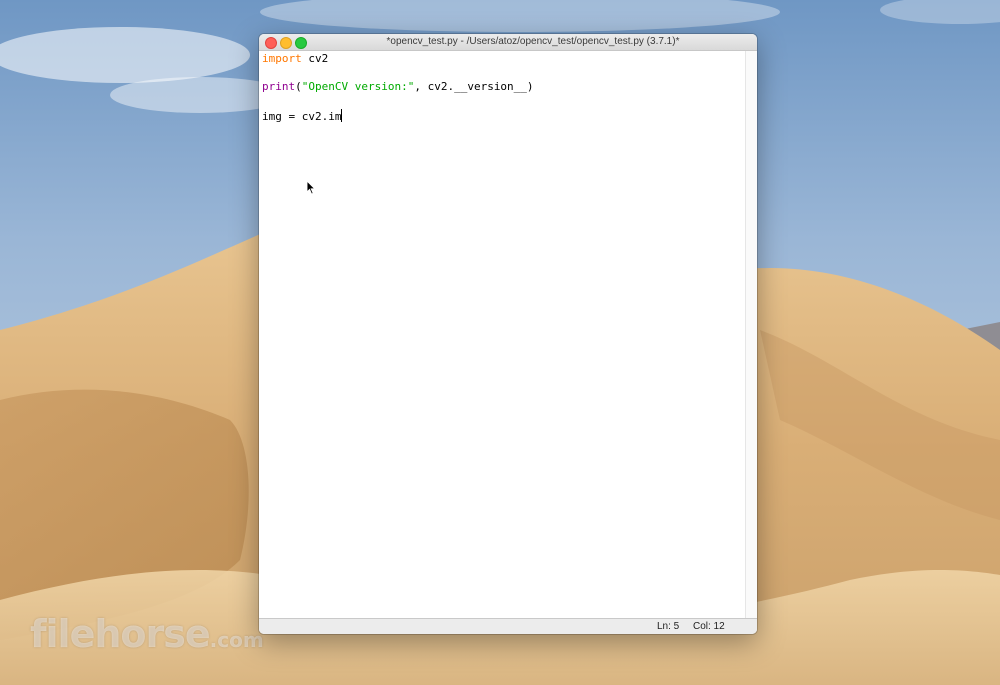  Describe the element at coordinates (342, 115) in the screenshot. I see `text-caret` at that location.